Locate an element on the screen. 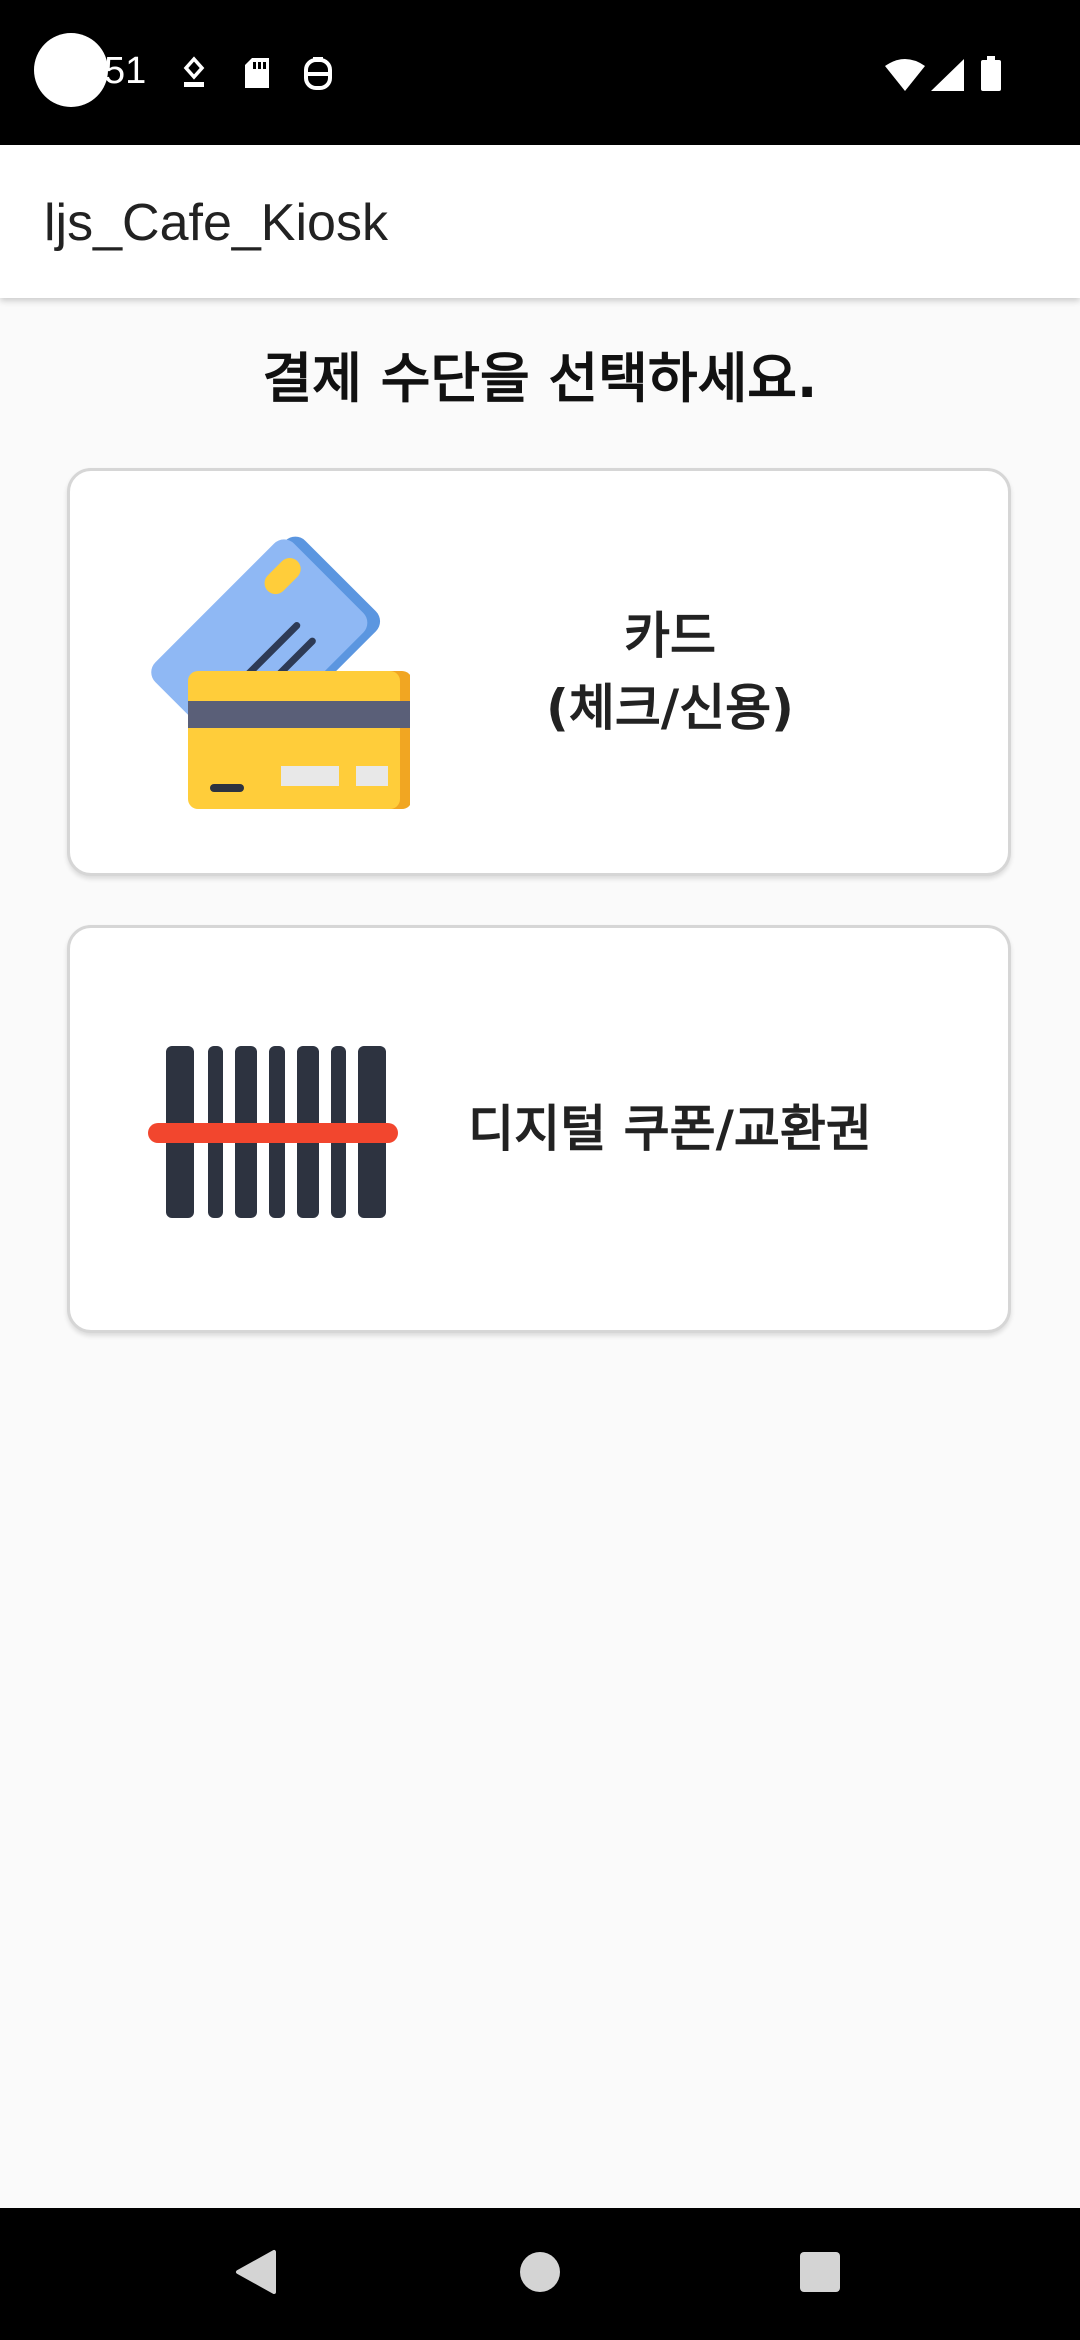  recents-square-icon is located at coordinates (820, 2274).